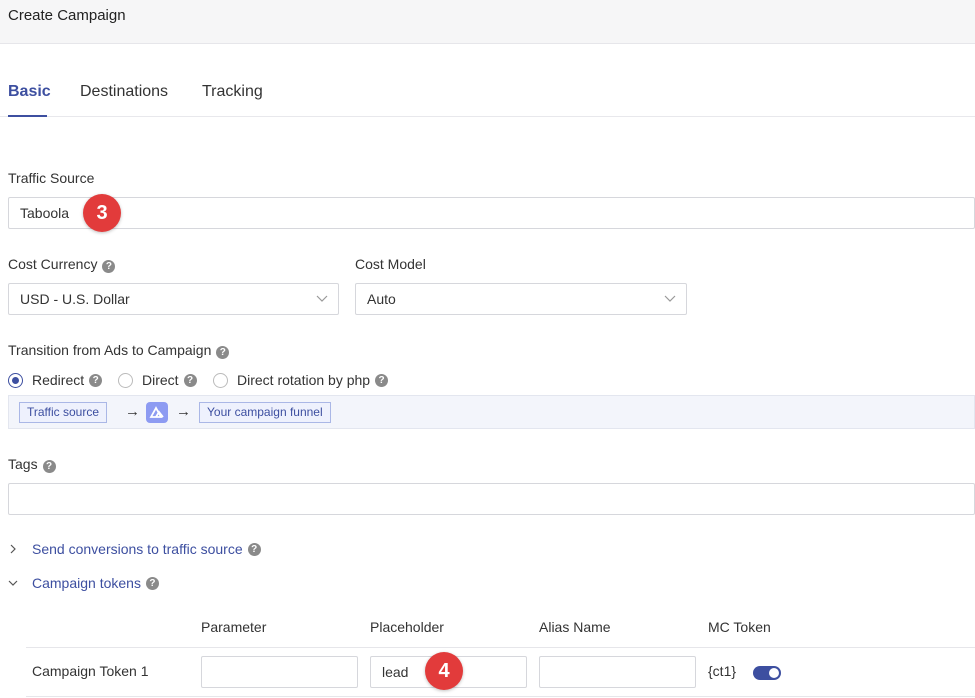  I want to click on tags-label-text: Tags, so click(23, 464).